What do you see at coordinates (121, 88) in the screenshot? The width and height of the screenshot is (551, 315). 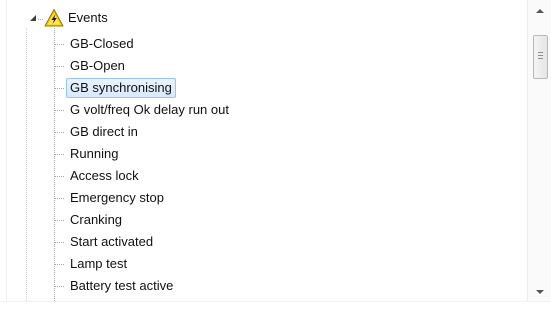 I see `tree-item-label: GB synchronising` at bounding box center [121, 88].